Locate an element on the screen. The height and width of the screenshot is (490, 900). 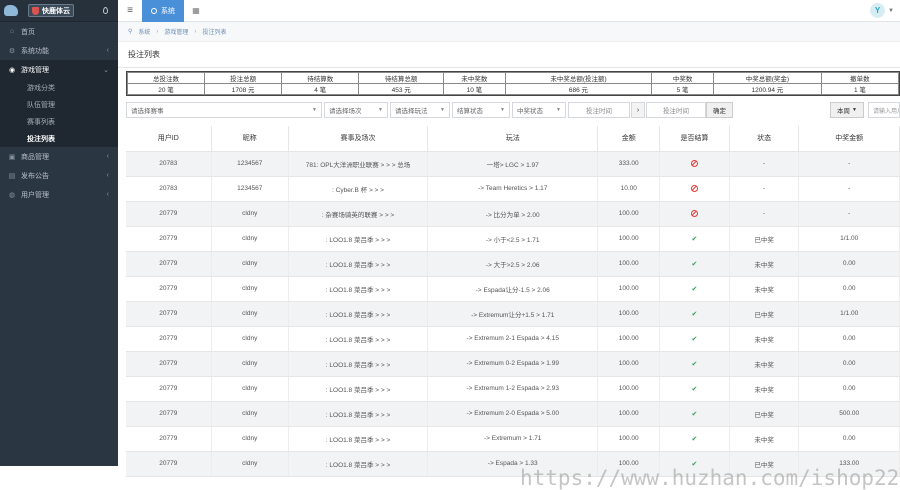
grid-icon: ▦ is located at coordinates (196, 10).